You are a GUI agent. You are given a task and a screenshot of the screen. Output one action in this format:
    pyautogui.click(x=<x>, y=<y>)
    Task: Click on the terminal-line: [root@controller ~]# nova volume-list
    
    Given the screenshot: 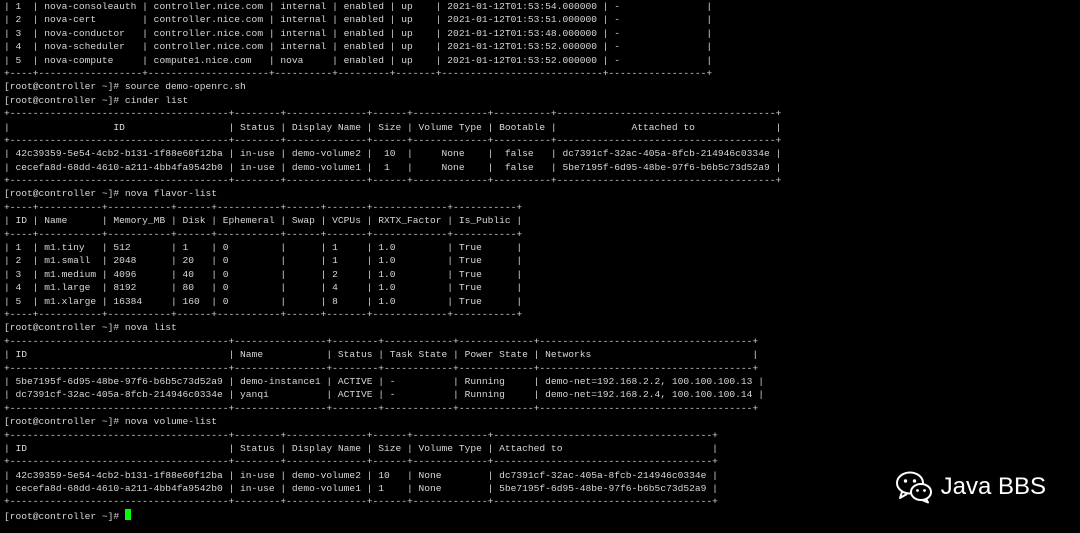 What is the action you would take?
    pyautogui.click(x=111, y=422)
    